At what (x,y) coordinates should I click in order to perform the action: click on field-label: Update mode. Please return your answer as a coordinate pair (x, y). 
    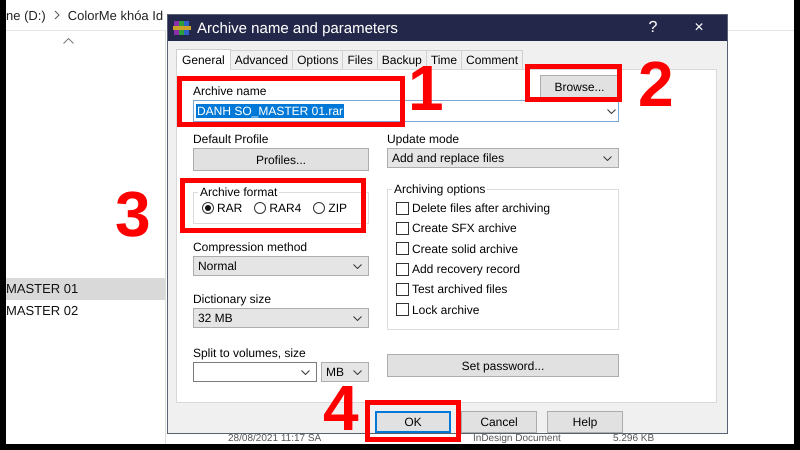
    Looking at the image, I should click on (423, 139).